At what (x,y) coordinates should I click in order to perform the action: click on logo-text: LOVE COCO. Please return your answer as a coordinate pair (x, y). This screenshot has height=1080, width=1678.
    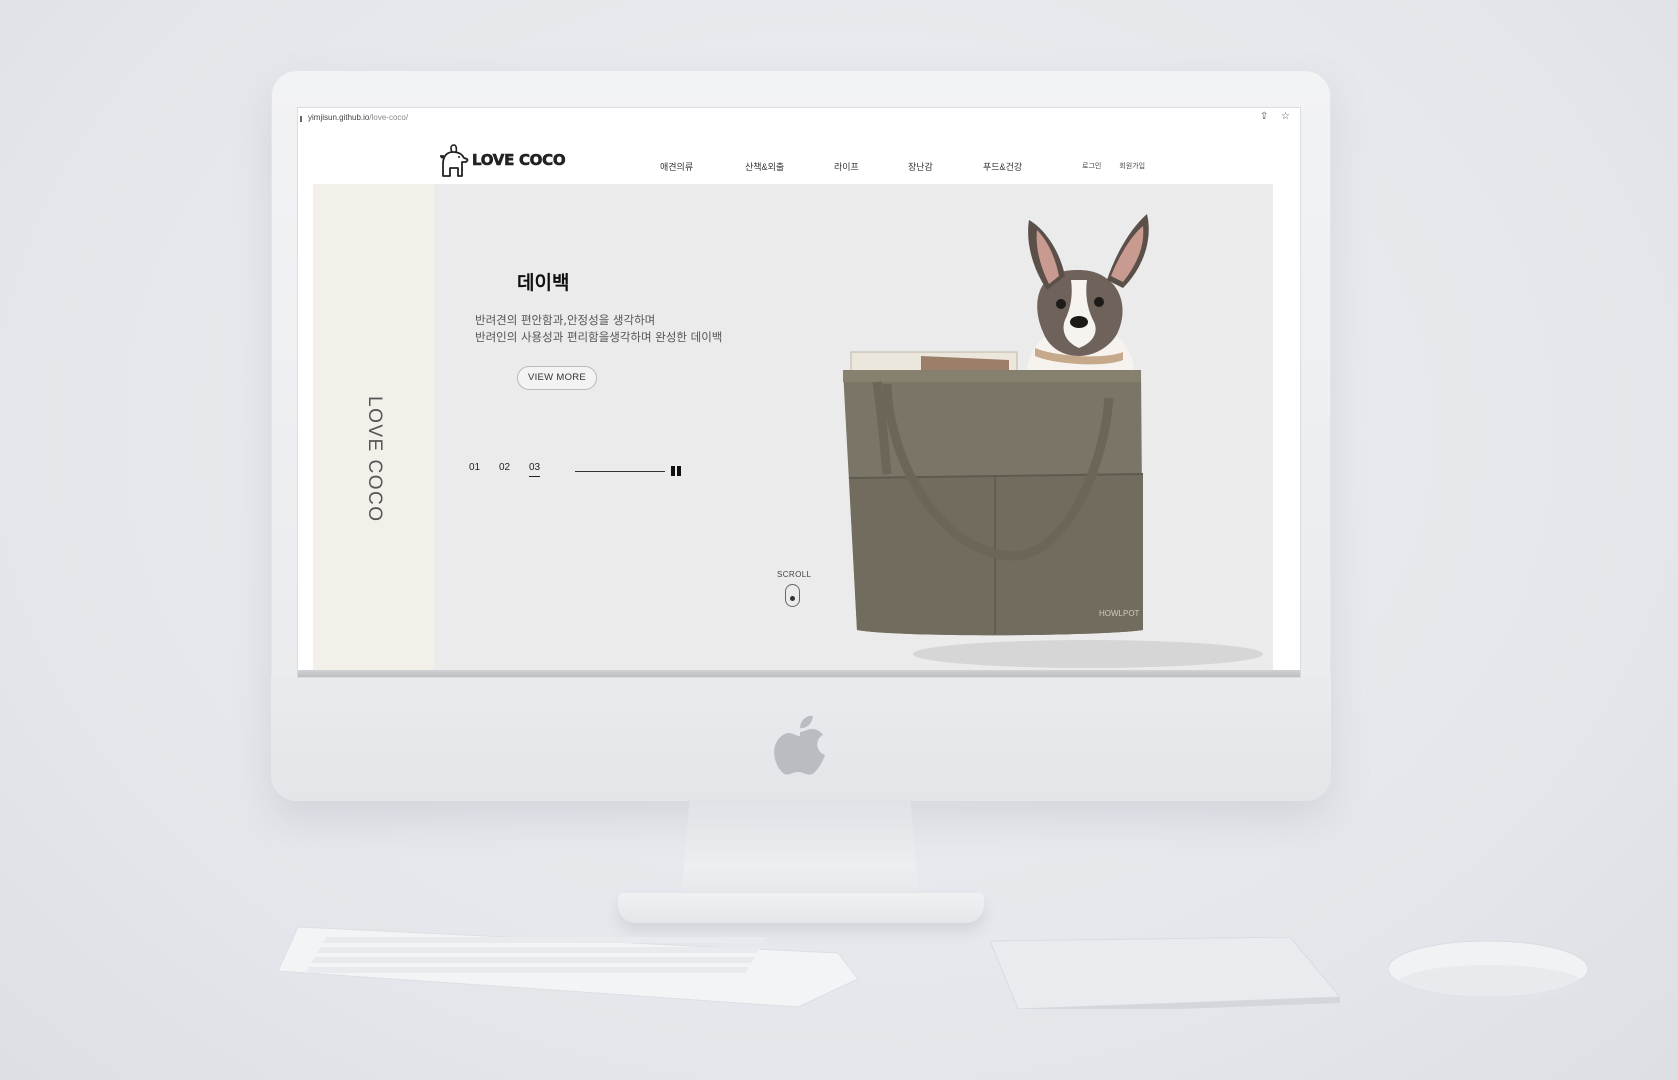
    Looking at the image, I should click on (519, 160).